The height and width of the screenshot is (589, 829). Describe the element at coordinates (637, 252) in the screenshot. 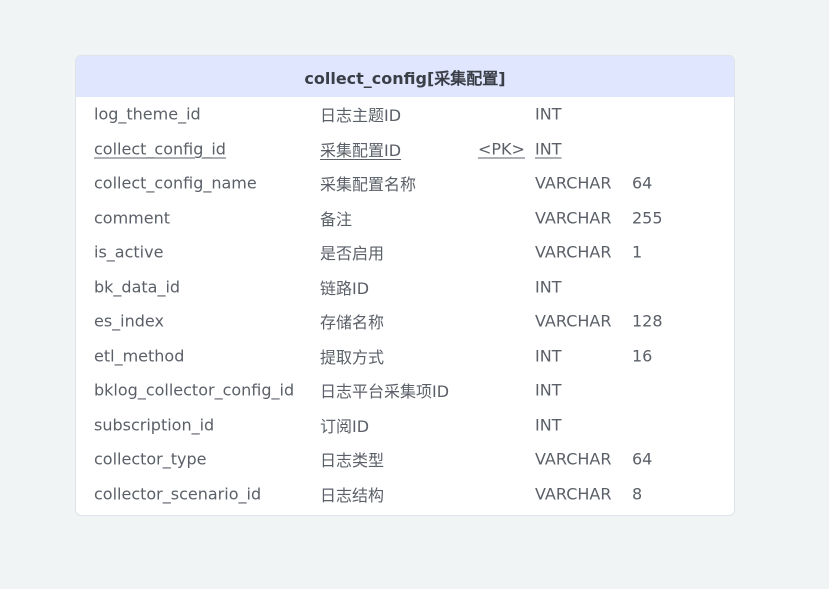

I see `field-length: 1` at that location.